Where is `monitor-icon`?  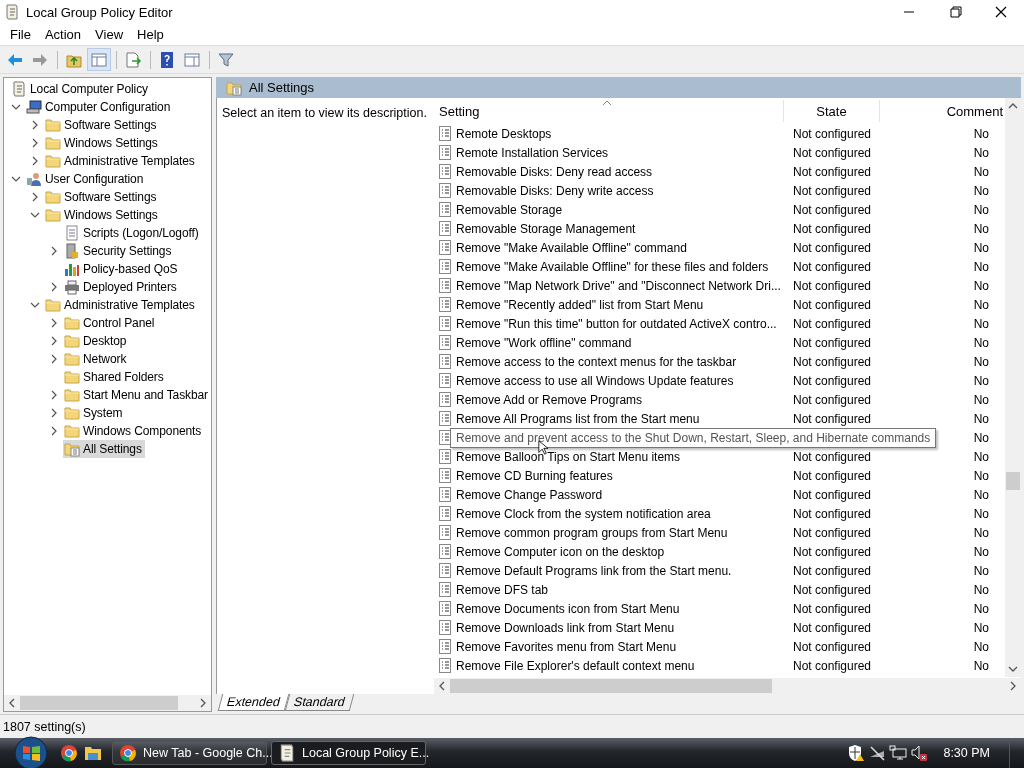 monitor-icon is located at coordinates (898, 753).